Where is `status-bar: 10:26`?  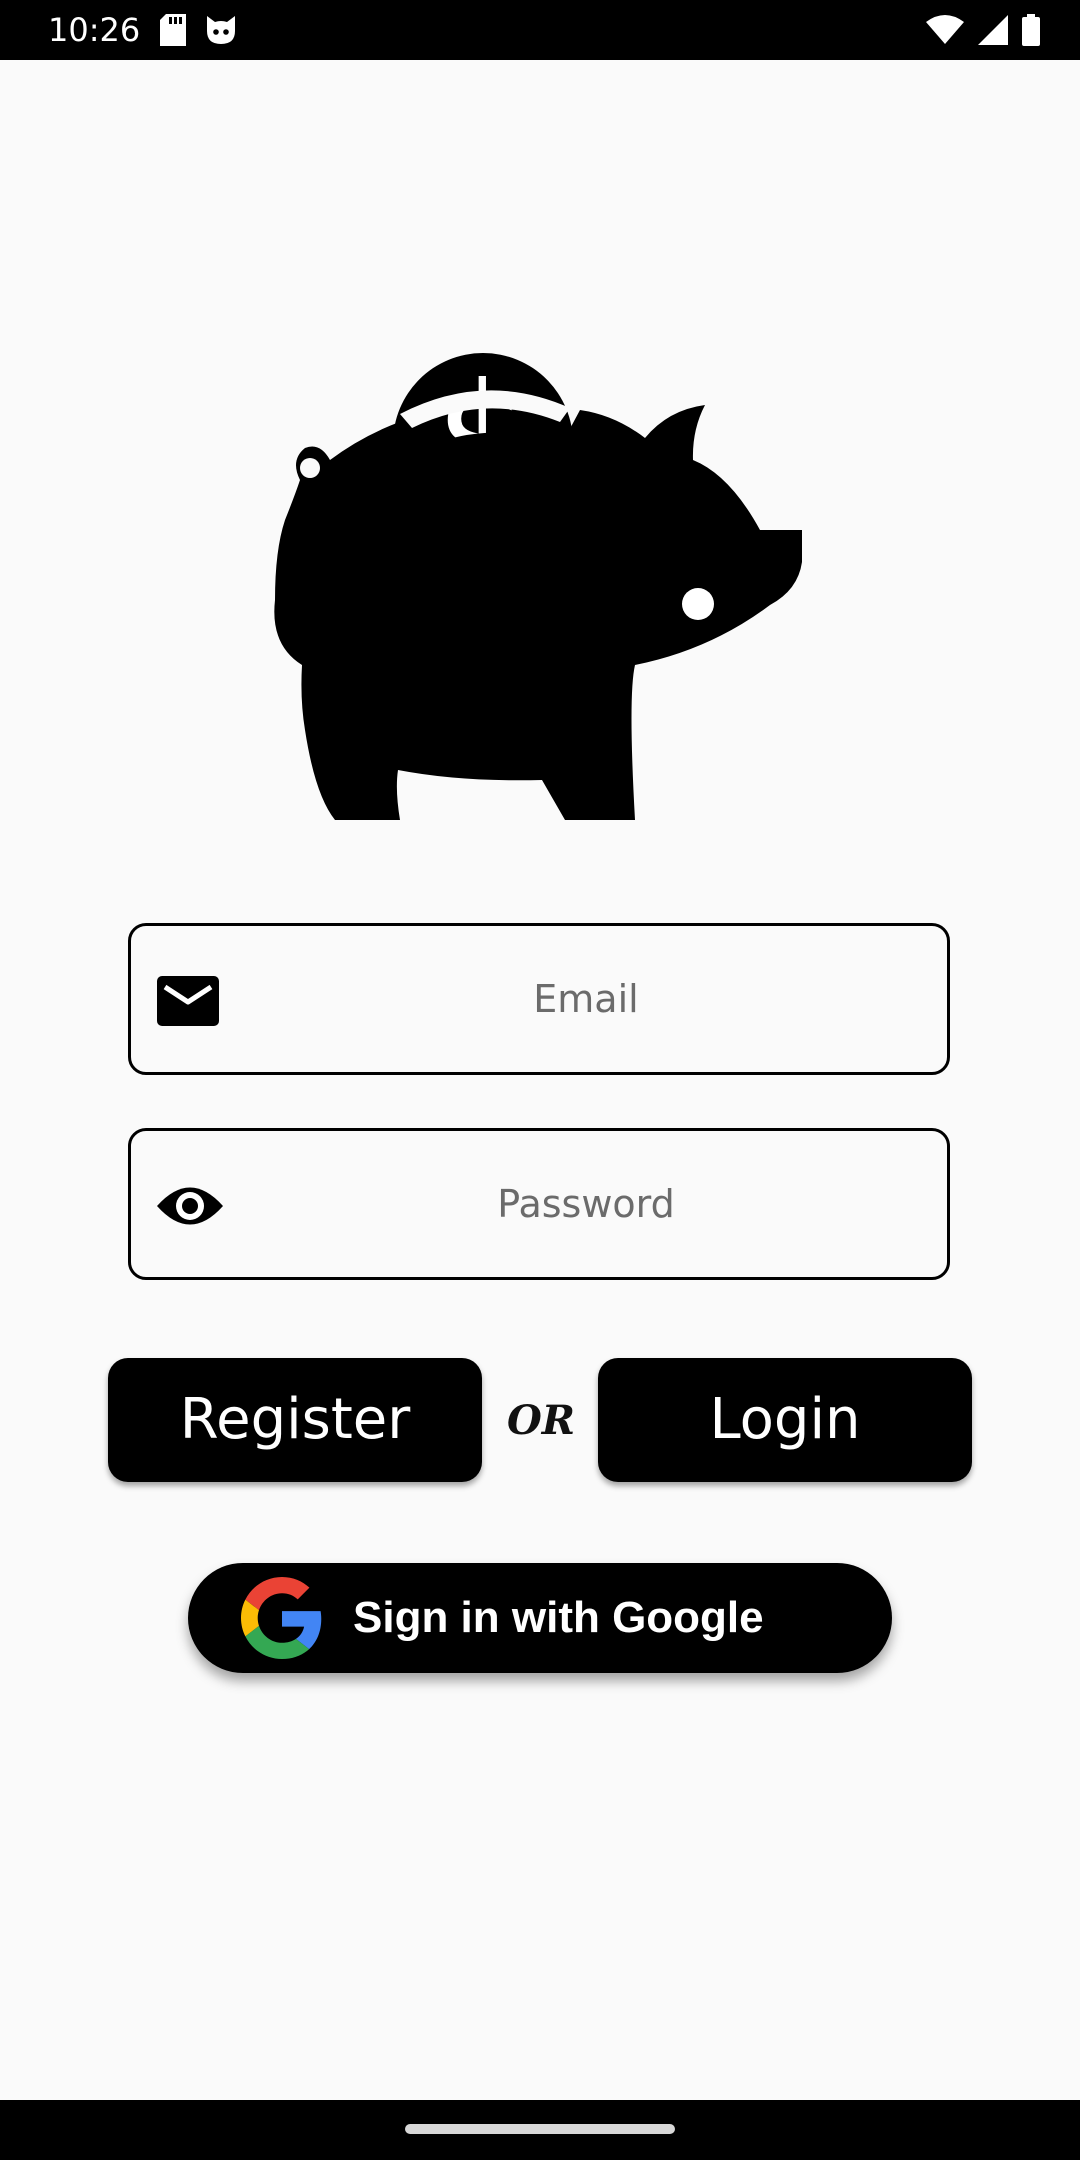 status-bar: 10:26 is located at coordinates (540, 30).